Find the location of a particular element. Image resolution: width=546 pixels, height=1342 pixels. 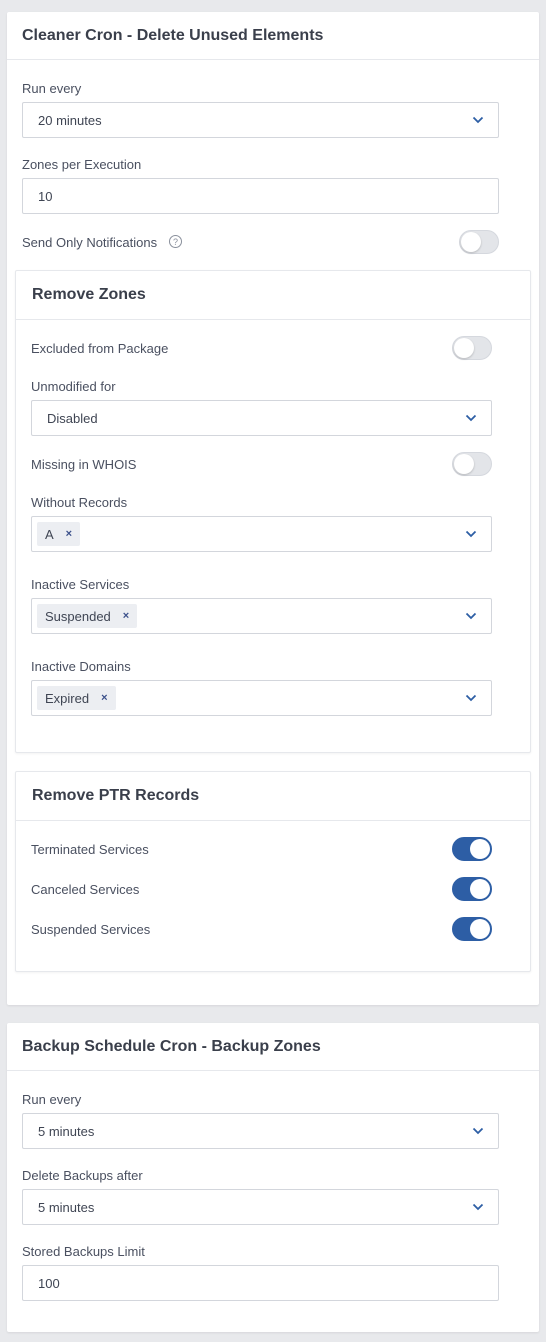

tag-suspended: Suspended × is located at coordinates (87, 616).